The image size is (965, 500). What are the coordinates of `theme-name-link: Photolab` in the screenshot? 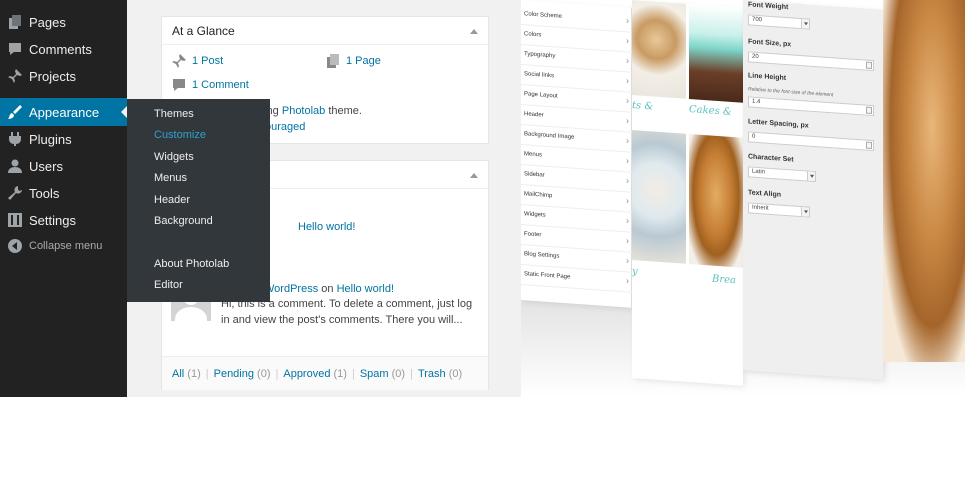 It's located at (303, 111).